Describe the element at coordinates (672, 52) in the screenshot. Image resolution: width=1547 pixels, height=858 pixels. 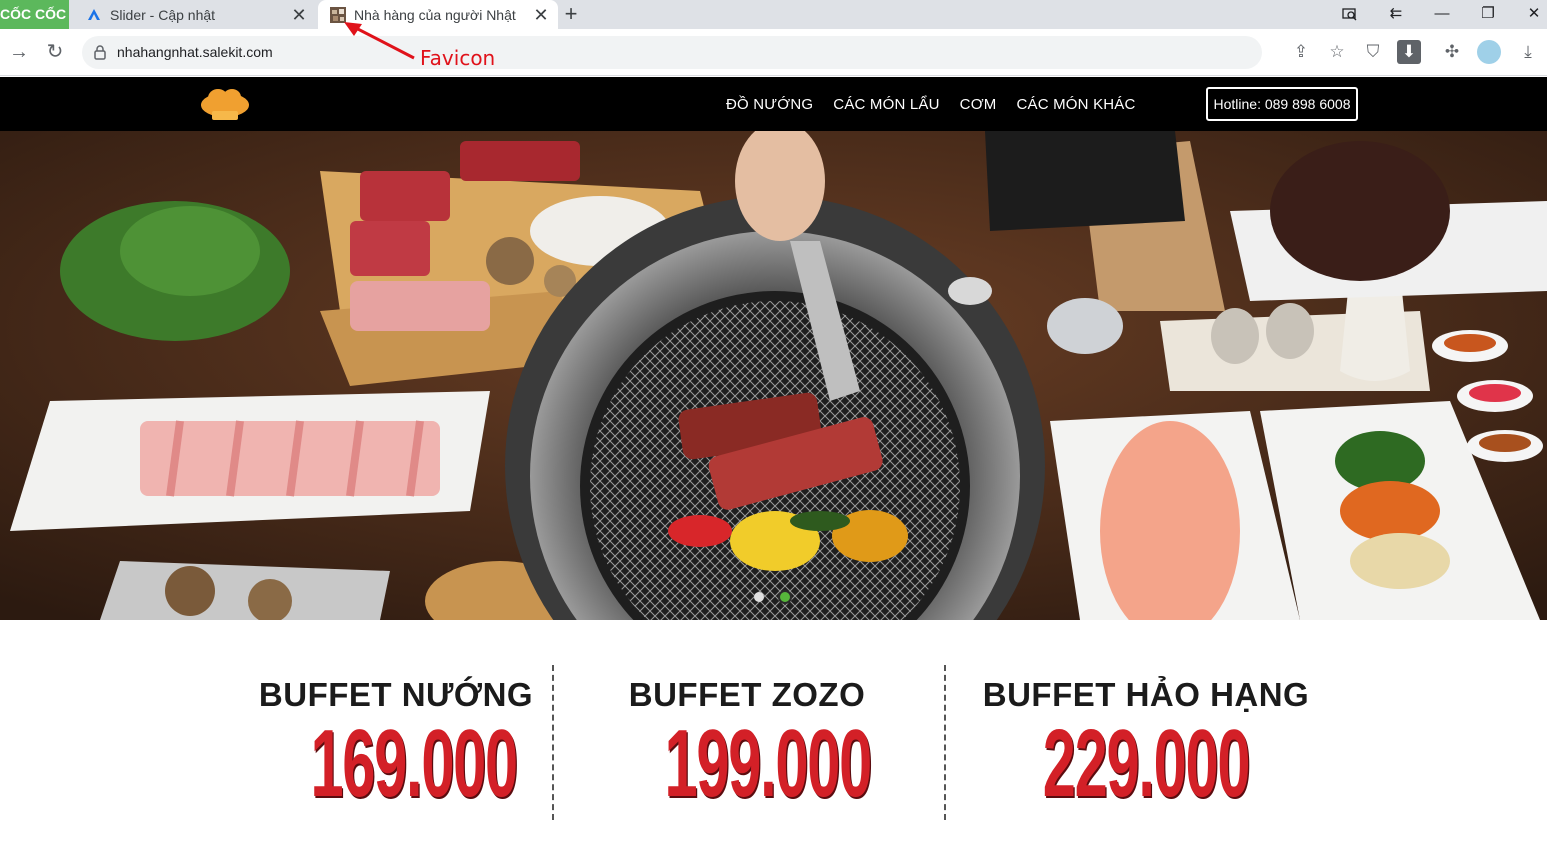
I see `address-bar: nhahangnhat.salekit.com` at that location.